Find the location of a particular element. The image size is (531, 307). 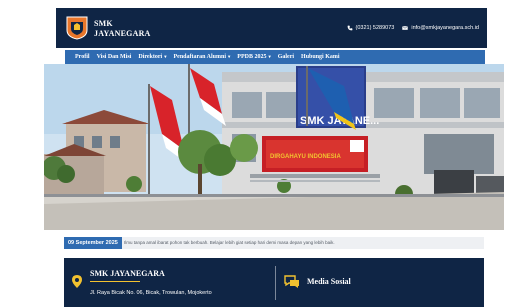

chat-bubbles-icon is located at coordinates (291, 281).